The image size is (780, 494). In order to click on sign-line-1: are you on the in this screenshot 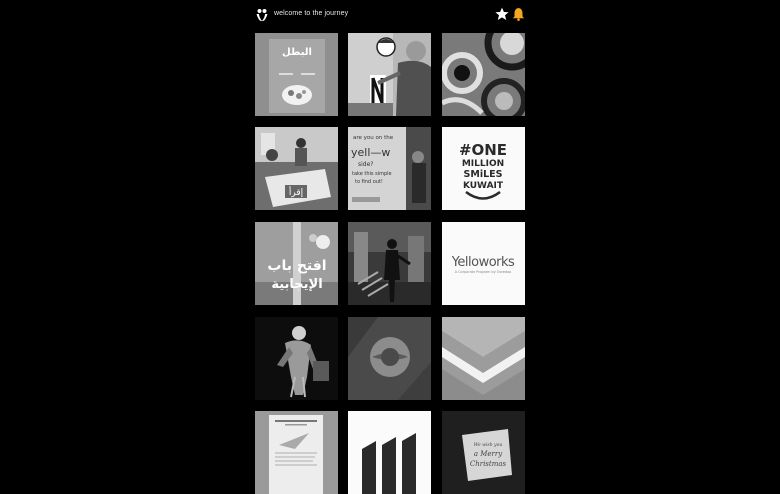, I will do `click(373, 138)`.